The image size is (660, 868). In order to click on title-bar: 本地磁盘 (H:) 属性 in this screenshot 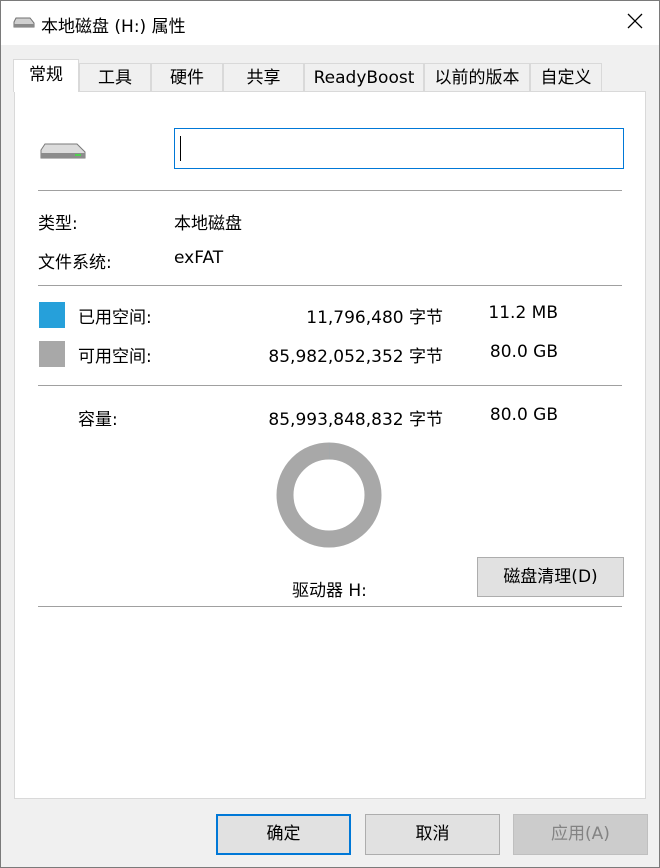, I will do `click(330, 23)`.